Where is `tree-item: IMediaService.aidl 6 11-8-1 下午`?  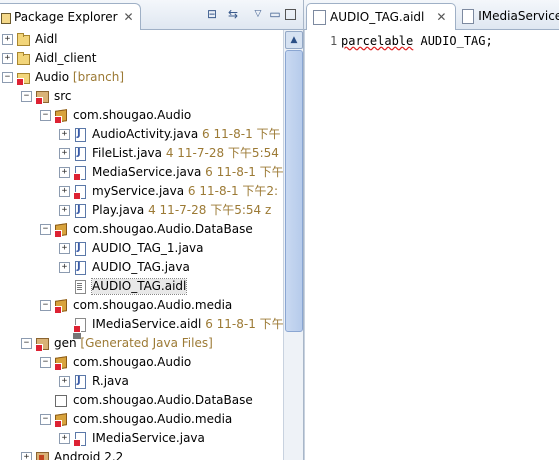 tree-item: IMediaService.aidl 6 11-8-1 下午 is located at coordinates (141, 324).